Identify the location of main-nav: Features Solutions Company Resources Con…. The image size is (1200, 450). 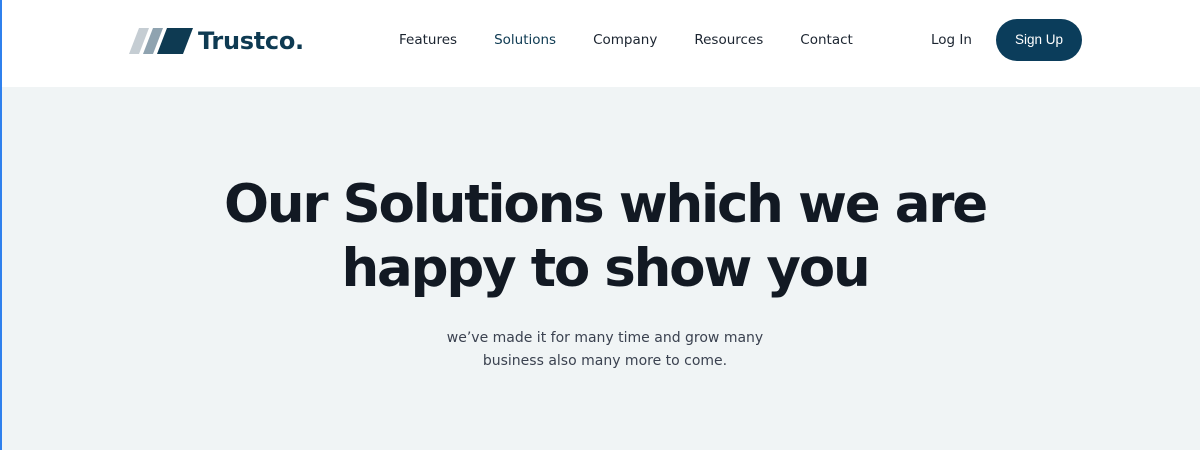
(626, 40).